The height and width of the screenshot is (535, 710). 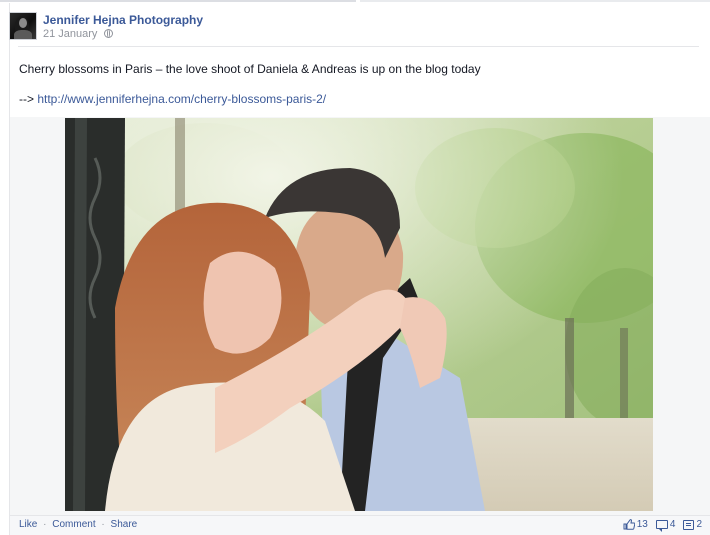 What do you see at coordinates (23, 34) in the screenshot?
I see `avatar-body` at bounding box center [23, 34].